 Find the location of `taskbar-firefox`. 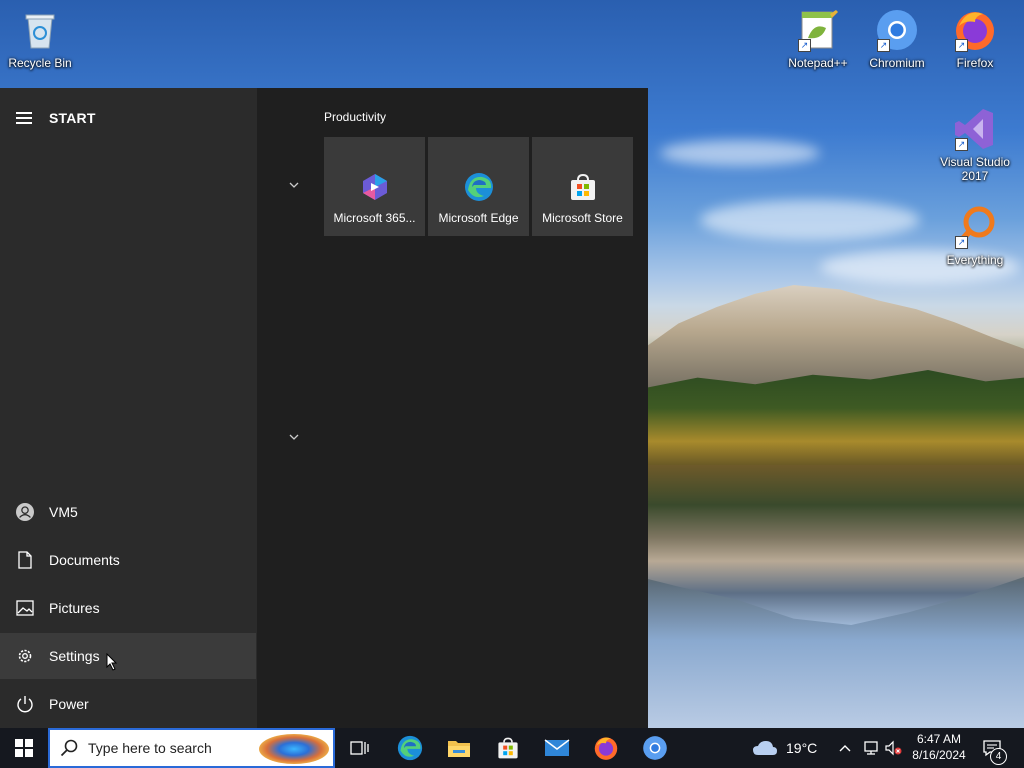

taskbar-firefox is located at coordinates (606, 748).